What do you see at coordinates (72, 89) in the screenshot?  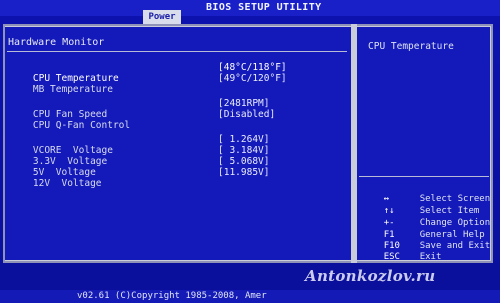 I see `row-label: MB Temperature` at bounding box center [72, 89].